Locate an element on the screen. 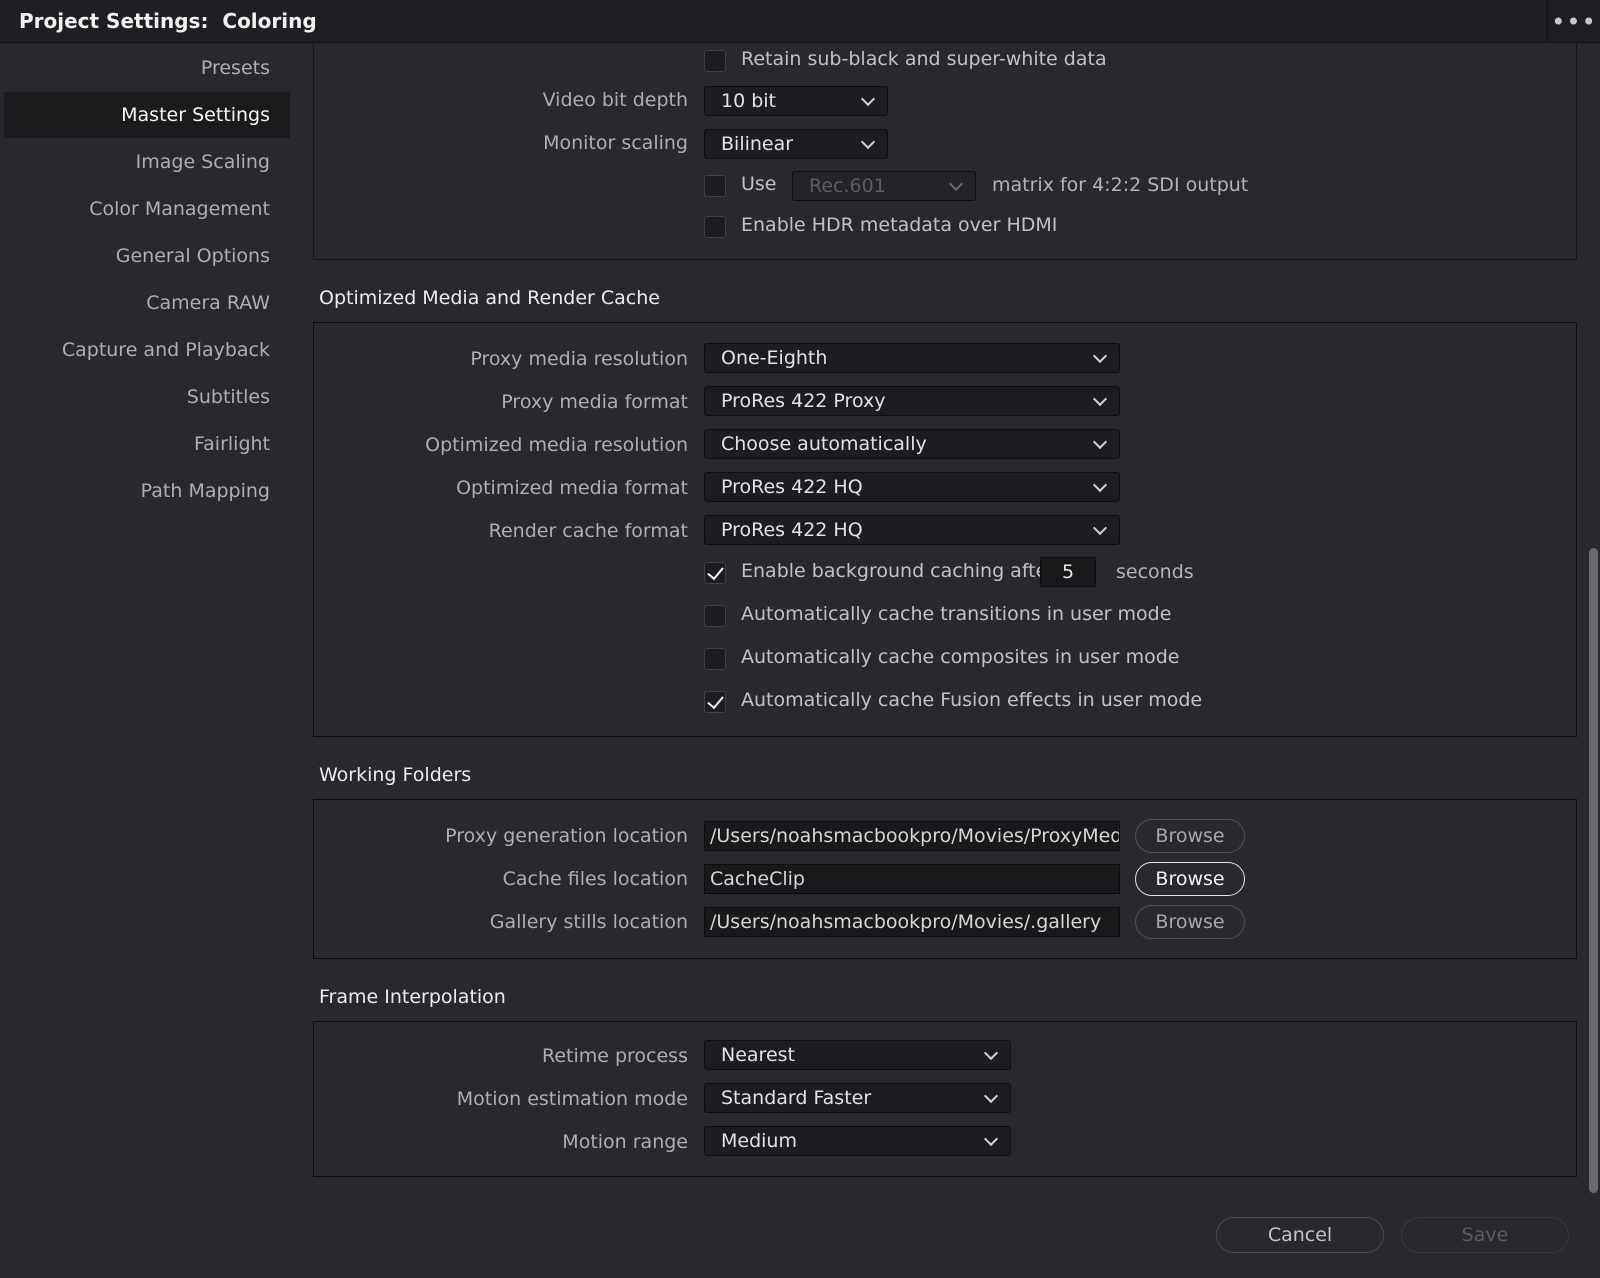 The image size is (1600, 1278). matrix-dropdown: Rec.601 is located at coordinates (884, 186).